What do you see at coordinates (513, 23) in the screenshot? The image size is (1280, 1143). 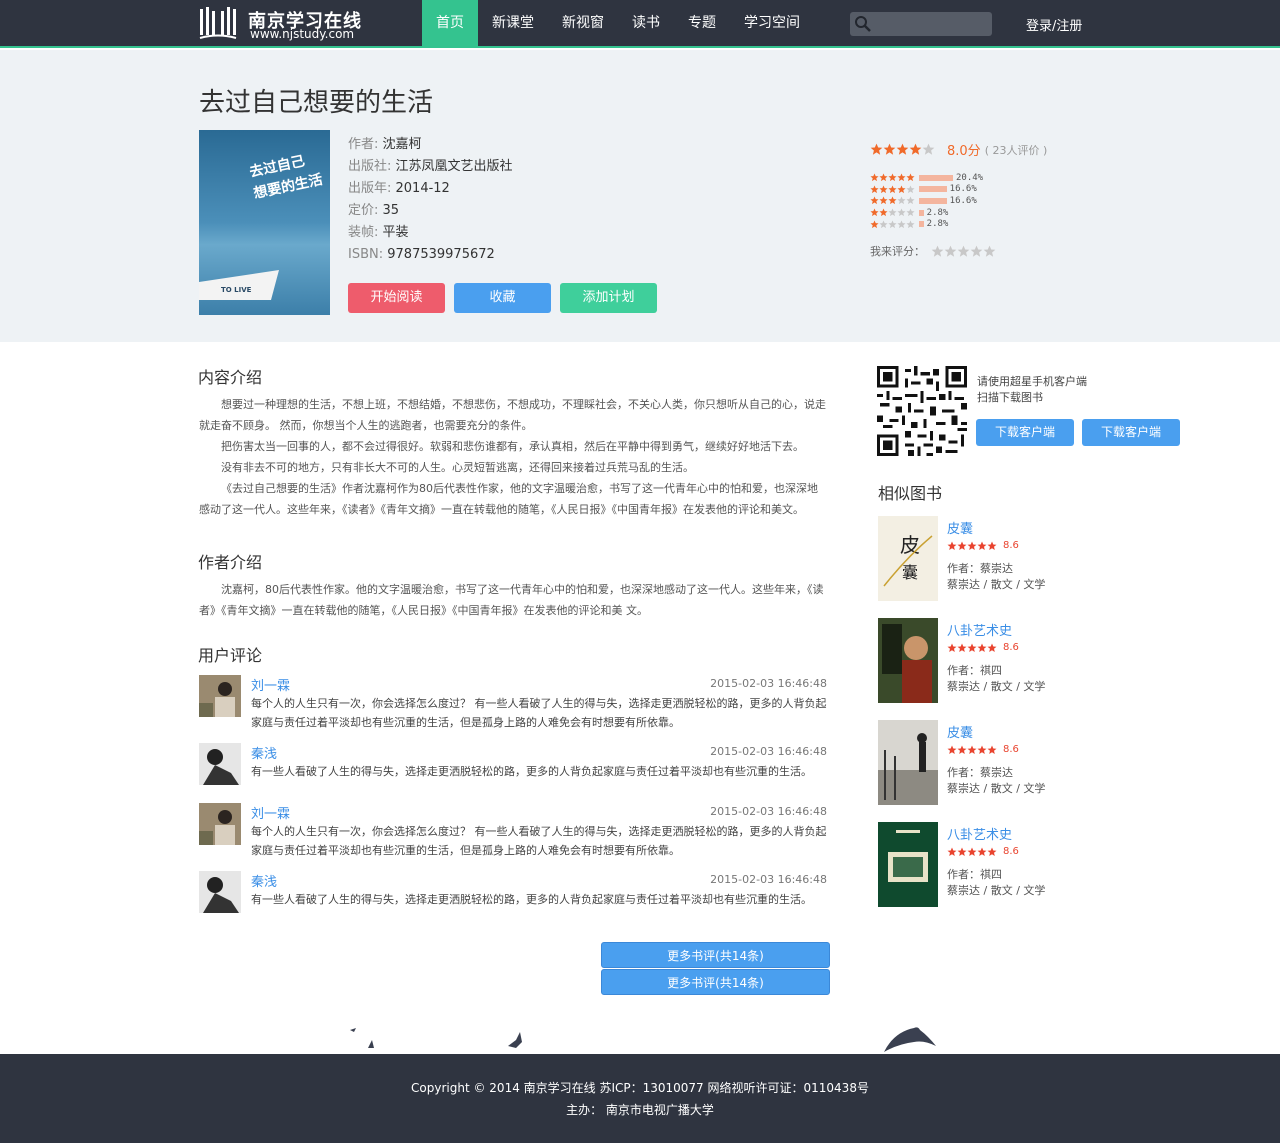 I see `nav-new-classroom: 新课堂` at bounding box center [513, 23].